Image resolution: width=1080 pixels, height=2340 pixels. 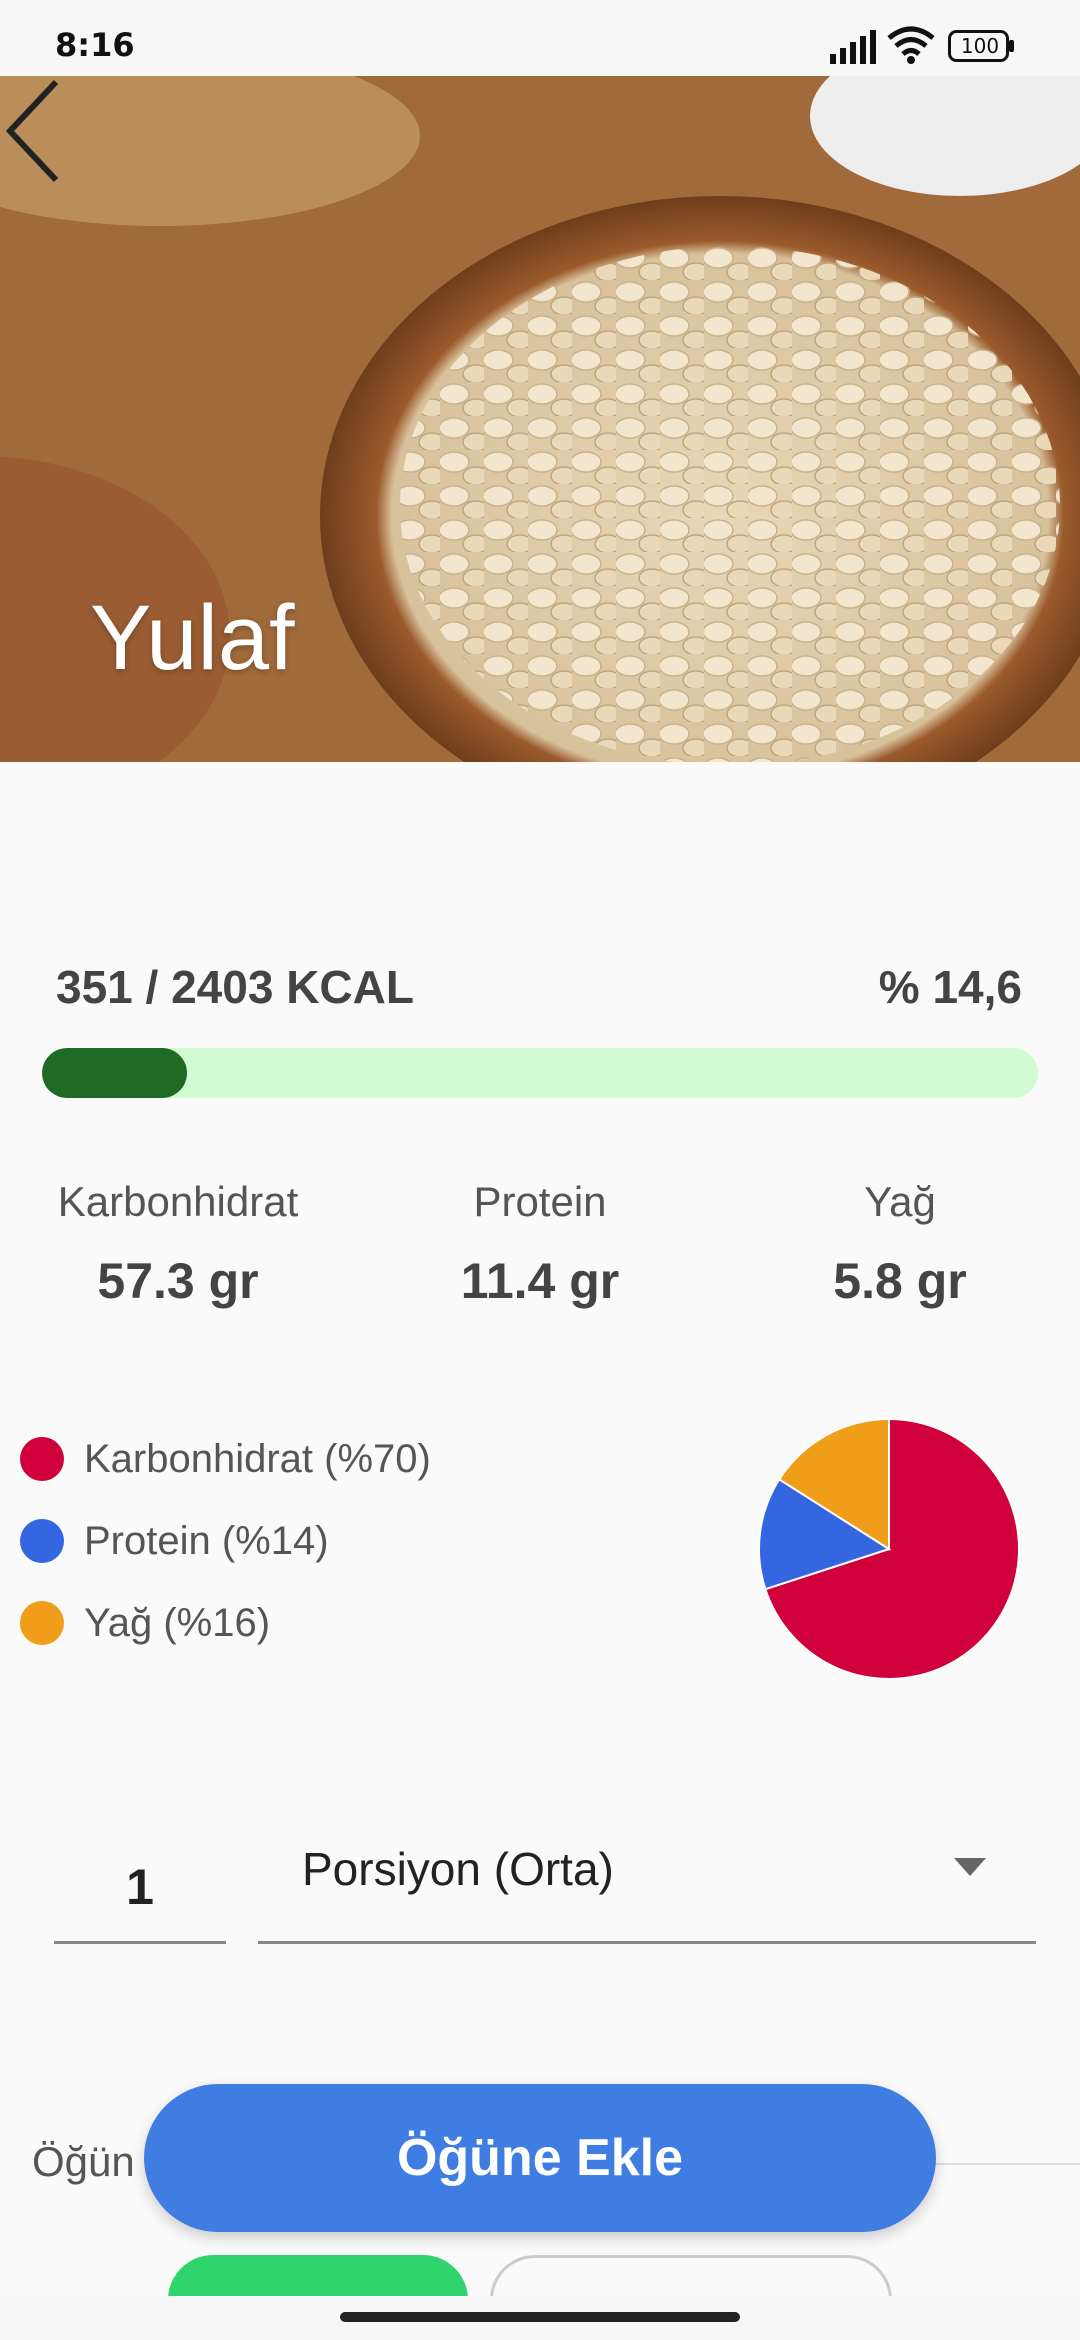 I want to click on legend-item-protein: Protein (%14), so click(x=225, y=1541).